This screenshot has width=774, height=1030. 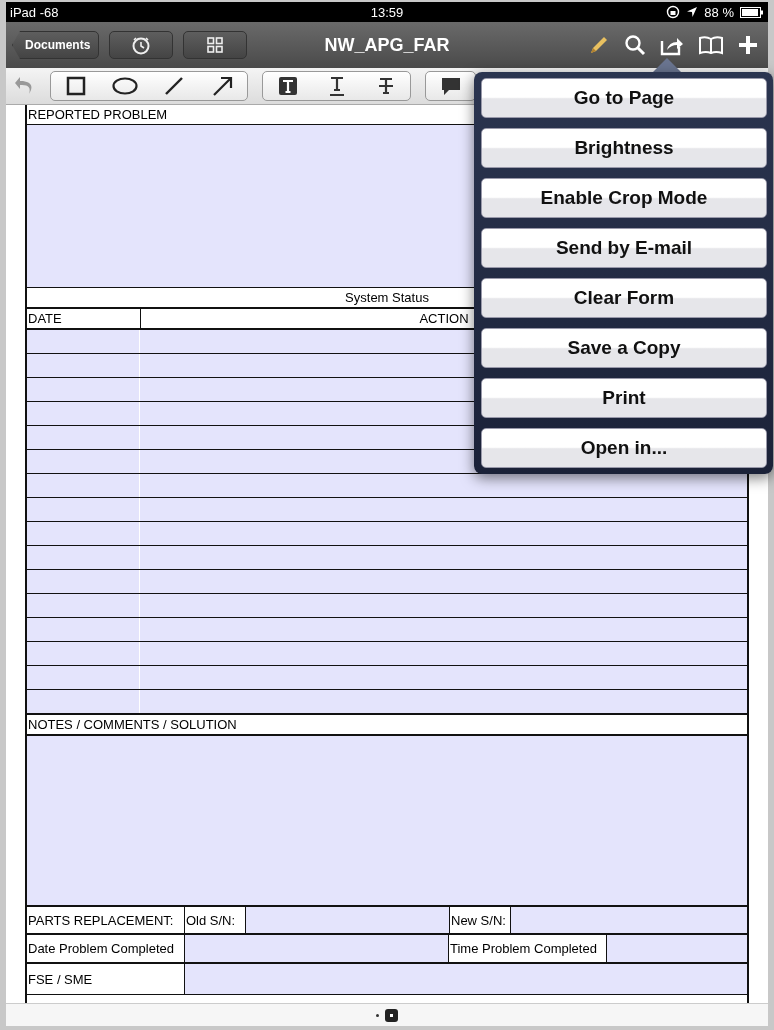 I want to click on rotation-lock-icon, so click(x=673, y=12).